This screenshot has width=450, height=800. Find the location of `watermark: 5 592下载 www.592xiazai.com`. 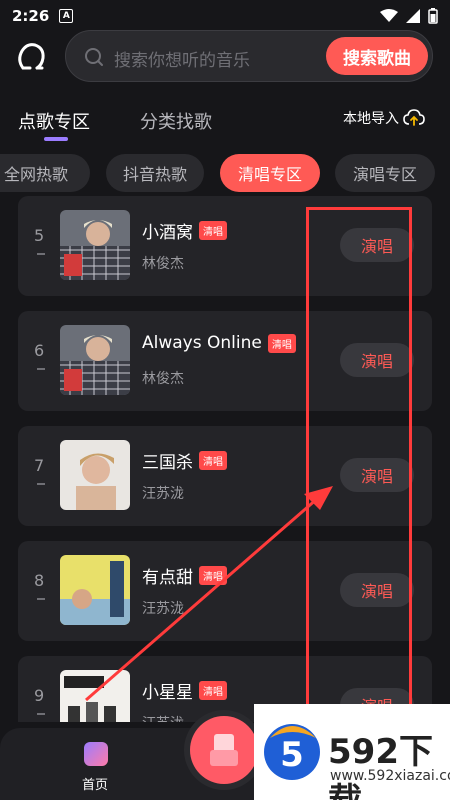

watermark: 5 592下载 www.592xiazai.com is located at coordinates (352, 752).